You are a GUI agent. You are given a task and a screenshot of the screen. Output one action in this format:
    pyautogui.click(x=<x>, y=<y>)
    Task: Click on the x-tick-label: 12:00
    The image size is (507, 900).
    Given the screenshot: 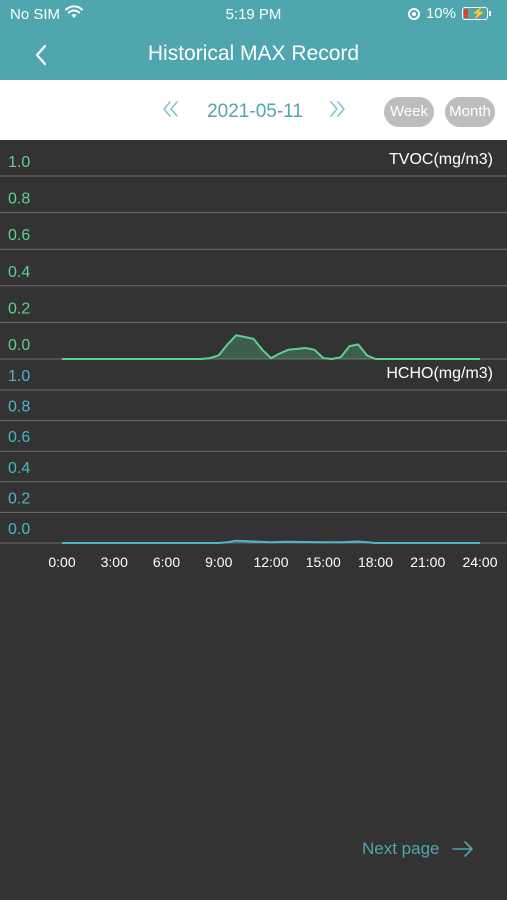 What is the action you would take?
    pyautogui.click(x=270, y=562)
    